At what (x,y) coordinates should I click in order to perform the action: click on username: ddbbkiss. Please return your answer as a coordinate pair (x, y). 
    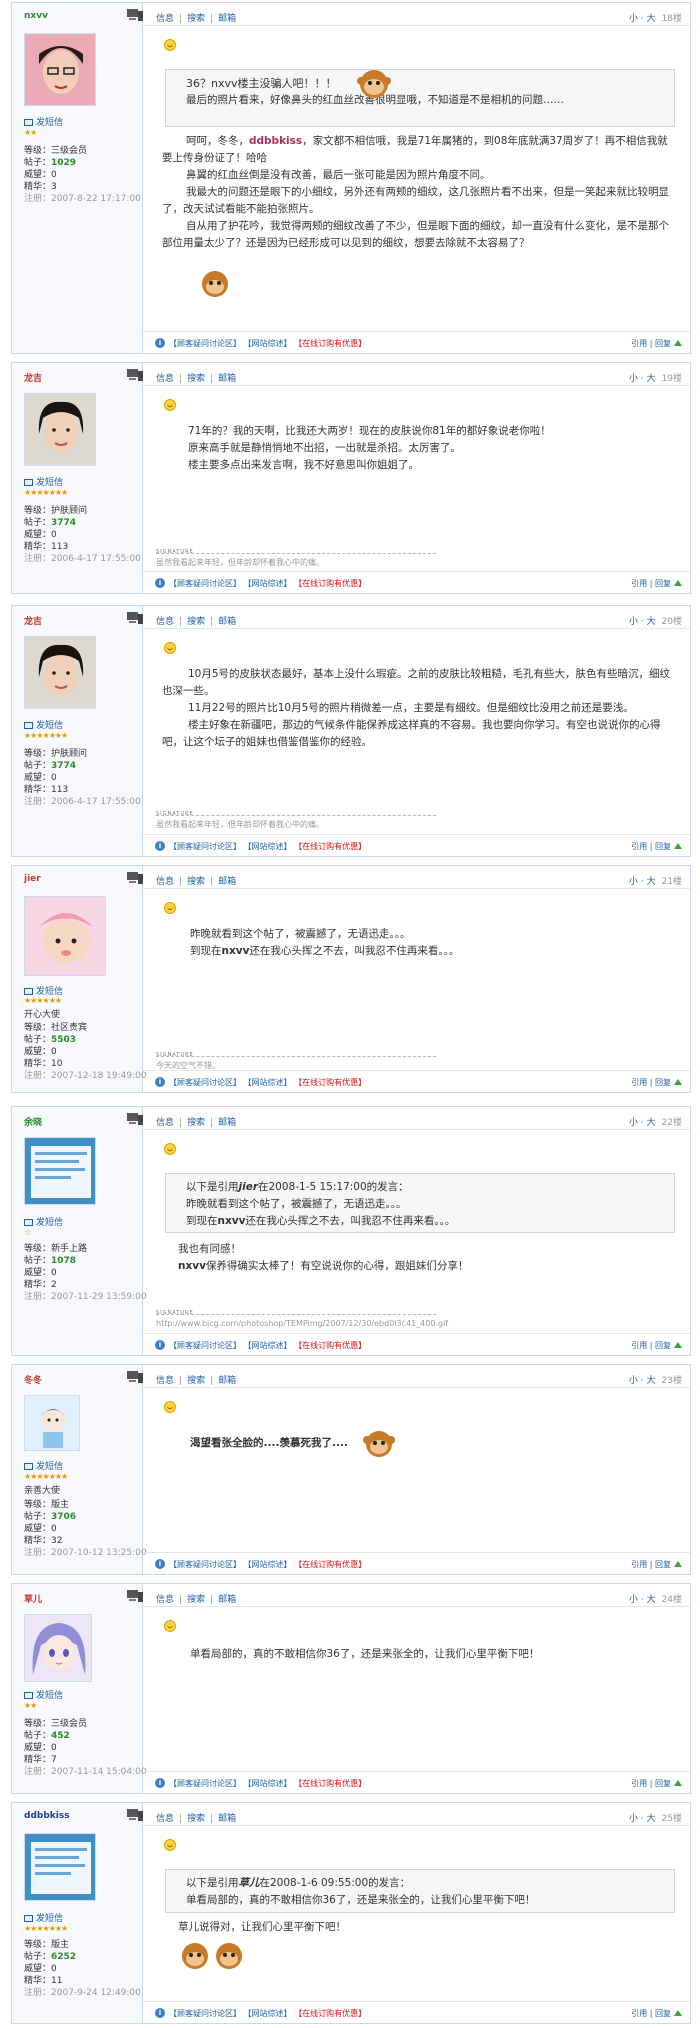
    Looking at the image, I should click on (47, 1816).